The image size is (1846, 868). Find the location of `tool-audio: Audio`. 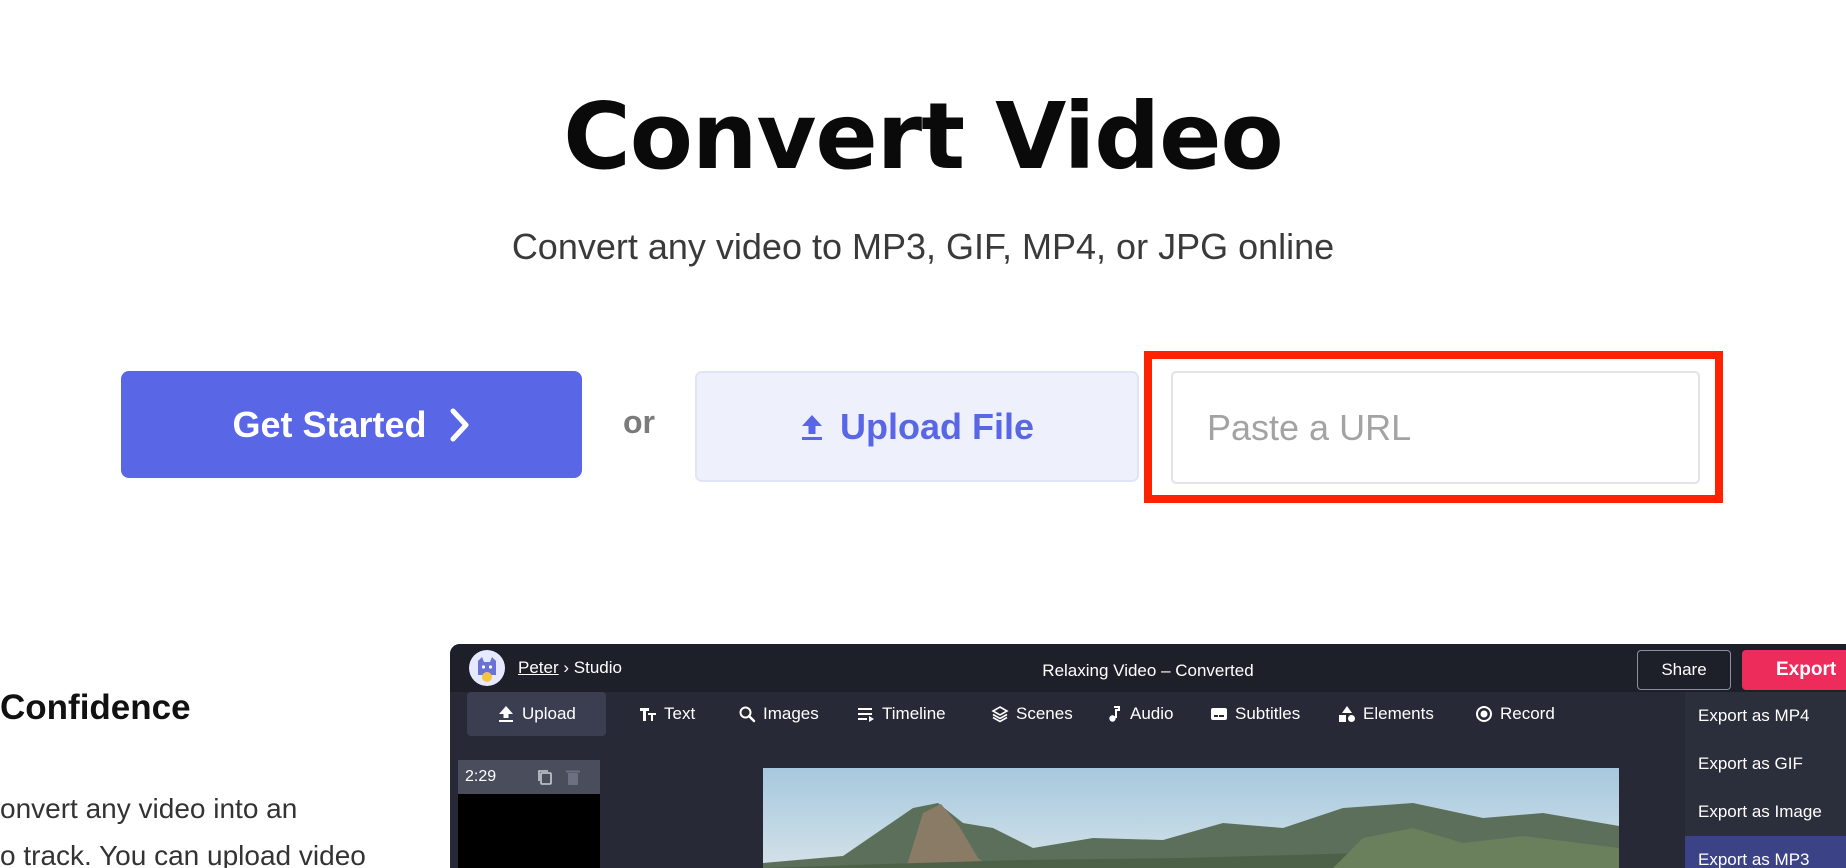

tool-audio: Audio is located at coordinates (1139, 714).